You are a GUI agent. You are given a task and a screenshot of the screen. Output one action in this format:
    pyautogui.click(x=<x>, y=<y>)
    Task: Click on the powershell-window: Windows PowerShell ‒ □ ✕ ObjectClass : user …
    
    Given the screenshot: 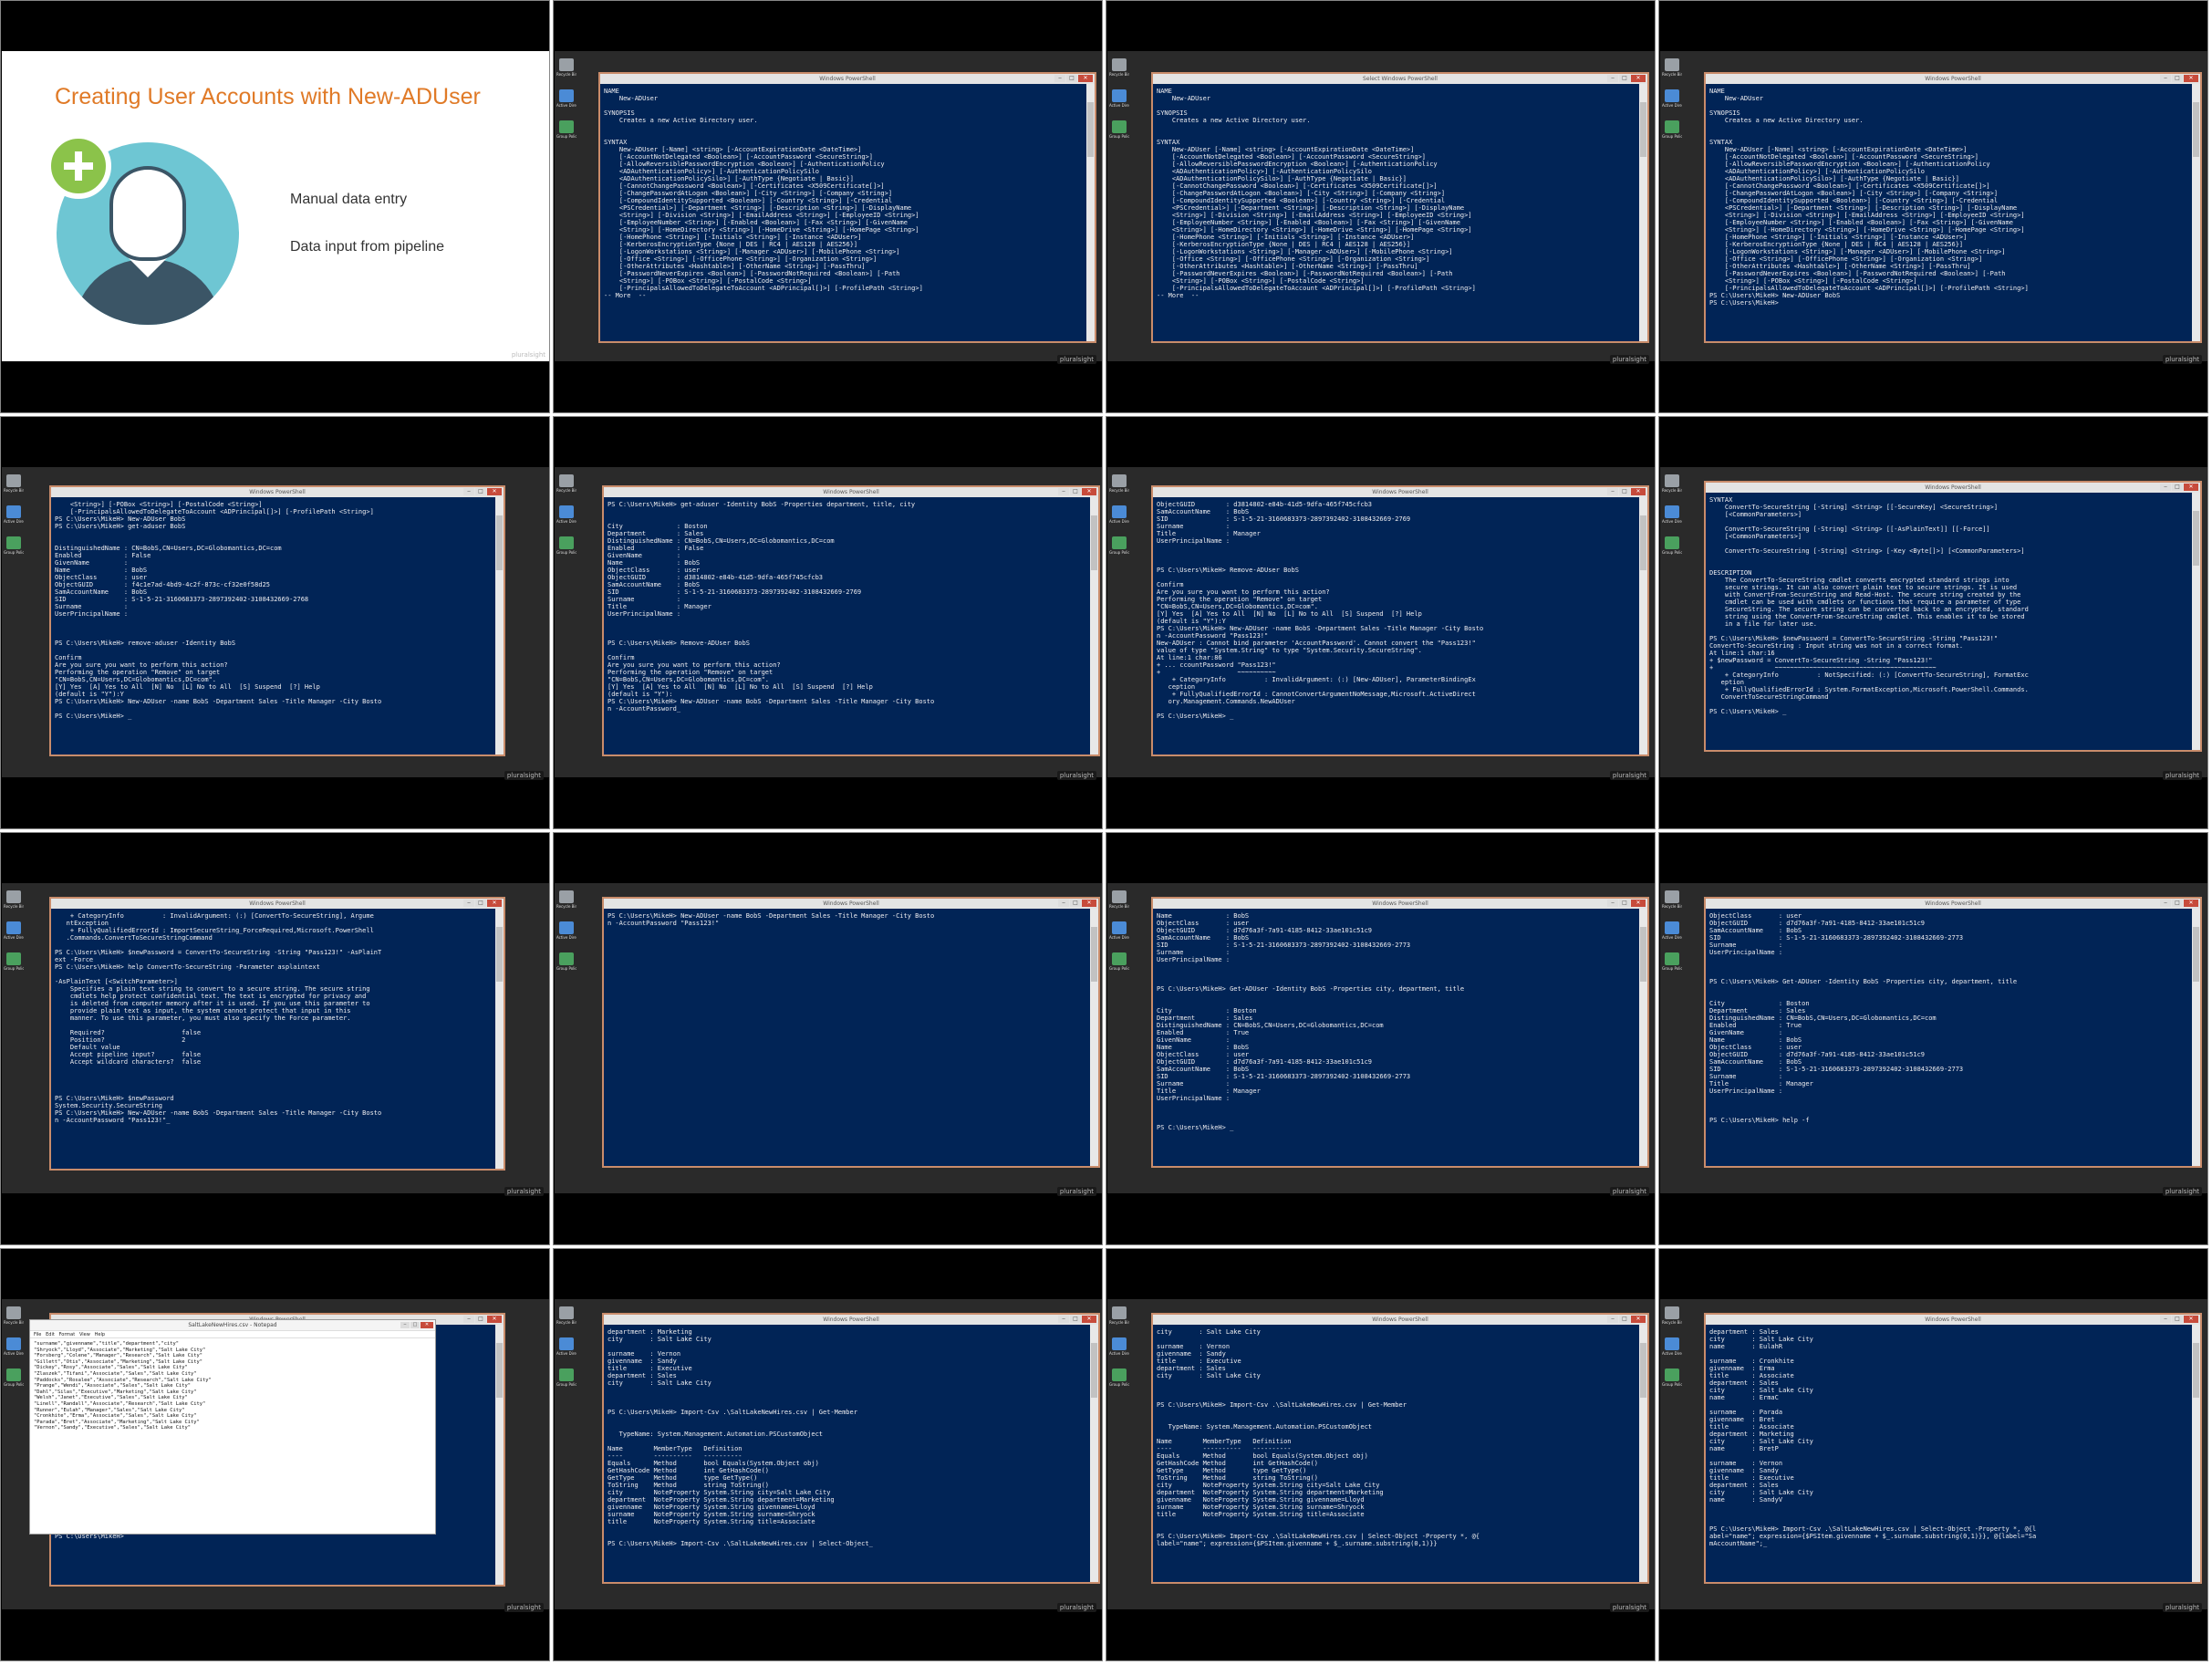 What is the action you would take?
    pyautogui.click(x=1953, y=1032)
    